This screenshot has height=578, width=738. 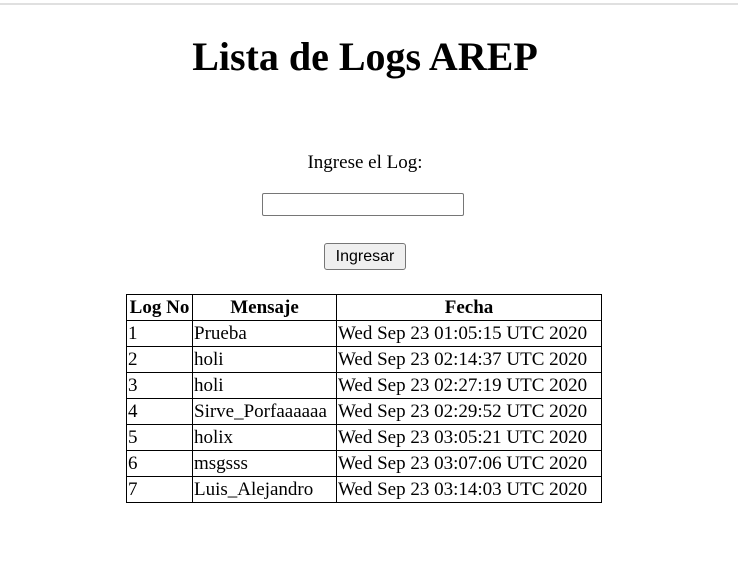 I want to click on ingresar-button: Ingresar, so click(x=365, y=256).